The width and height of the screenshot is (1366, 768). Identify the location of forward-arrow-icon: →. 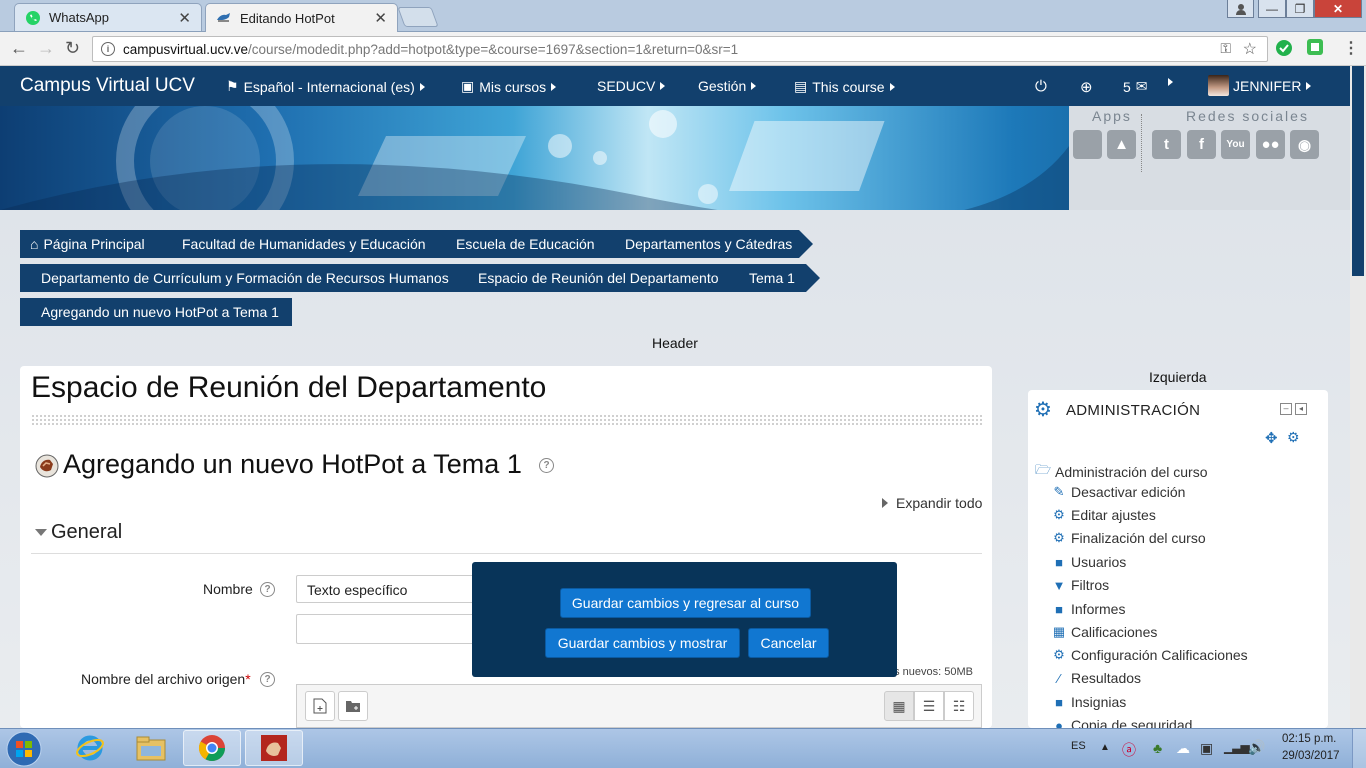
(46, 48).